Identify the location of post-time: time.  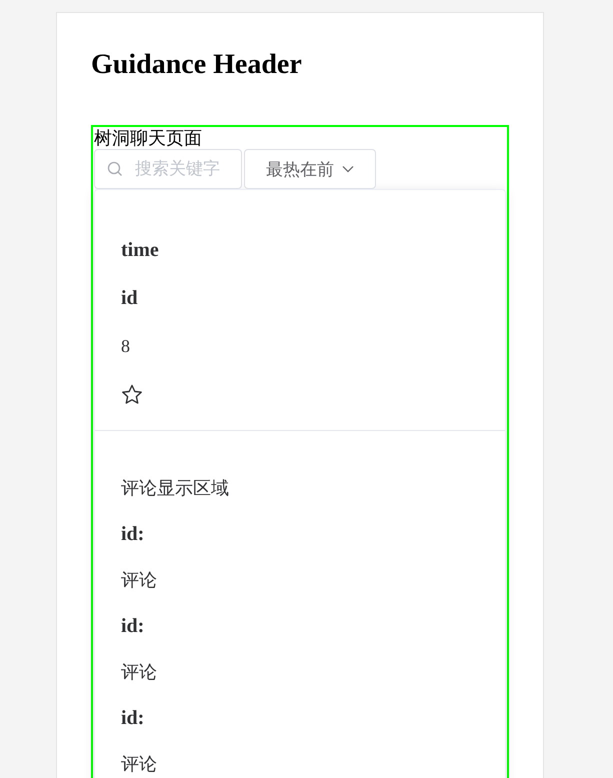
(140, 250).